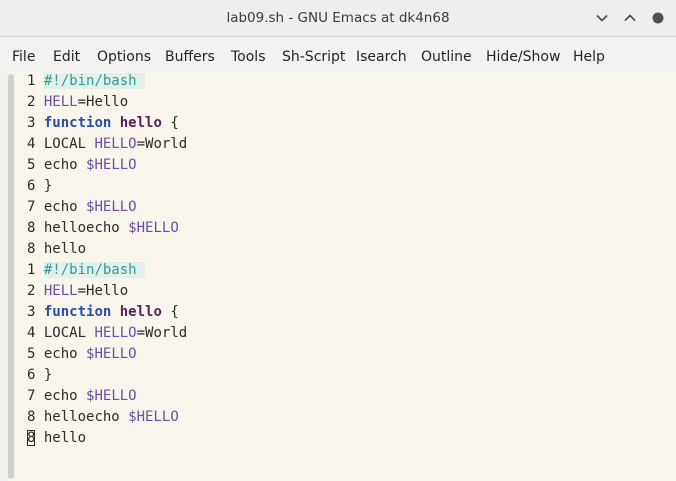 The height and width of the screenshot is (481, 676). I want to click on fringe, so click(4, 276).